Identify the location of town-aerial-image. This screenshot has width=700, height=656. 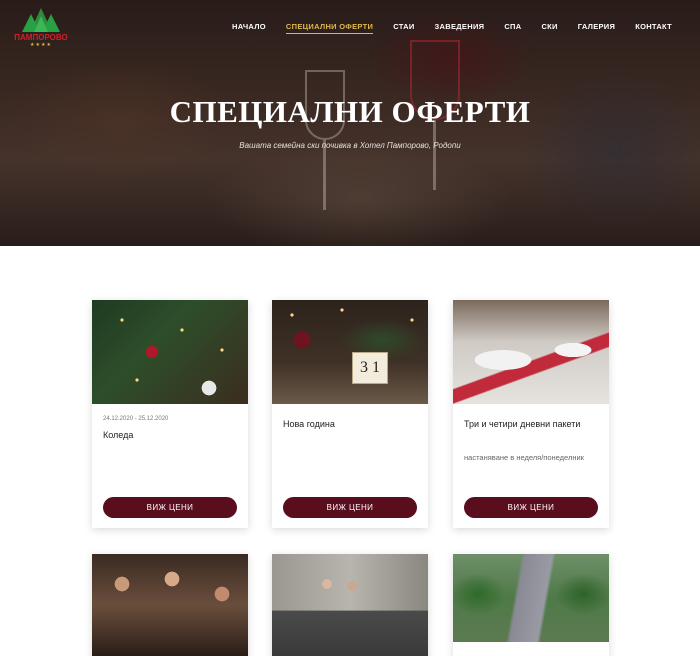
(531, 598).